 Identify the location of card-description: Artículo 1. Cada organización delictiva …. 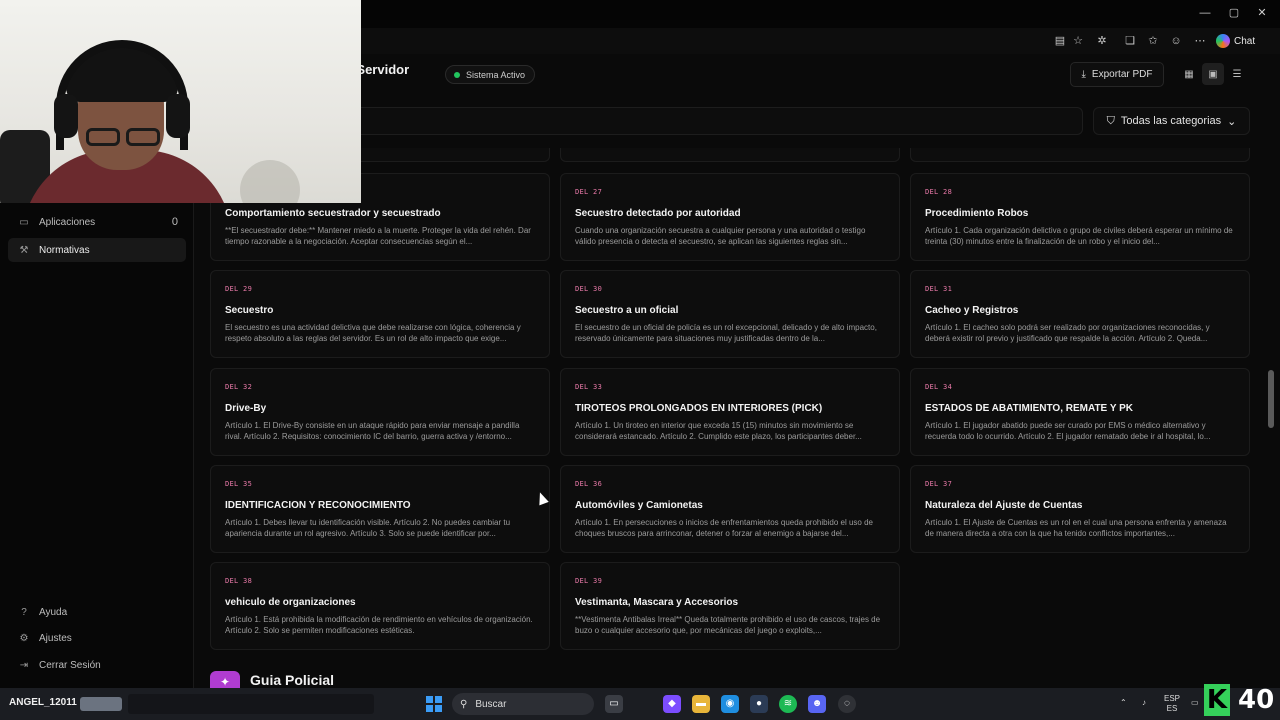
(1079, 236).